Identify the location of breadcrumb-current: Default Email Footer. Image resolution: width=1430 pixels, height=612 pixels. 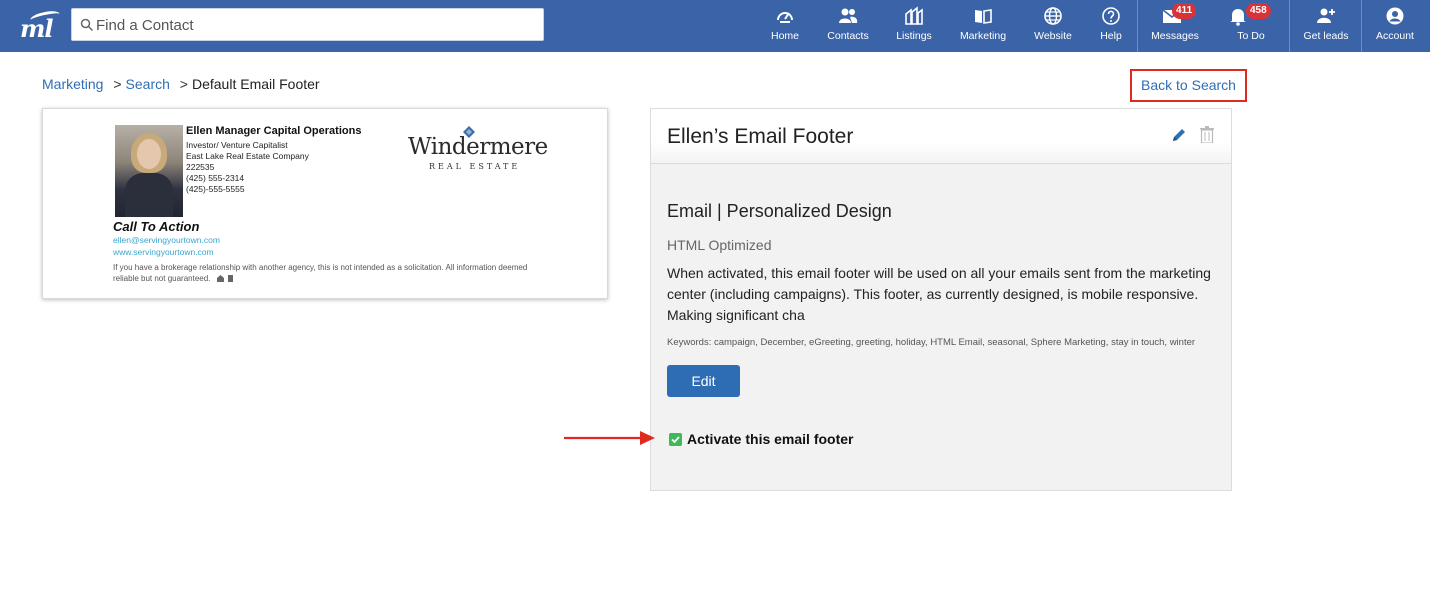
(255, 84).